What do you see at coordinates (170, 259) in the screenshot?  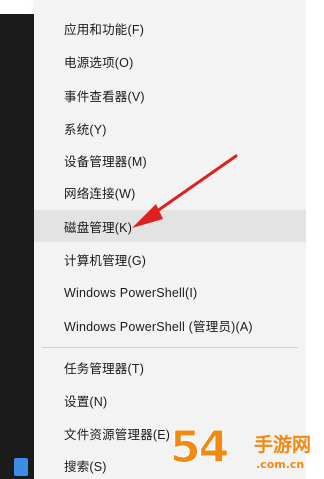 I see `menu-item-computer-management: 计算机管理(G)` at bounding box center [170, 259].